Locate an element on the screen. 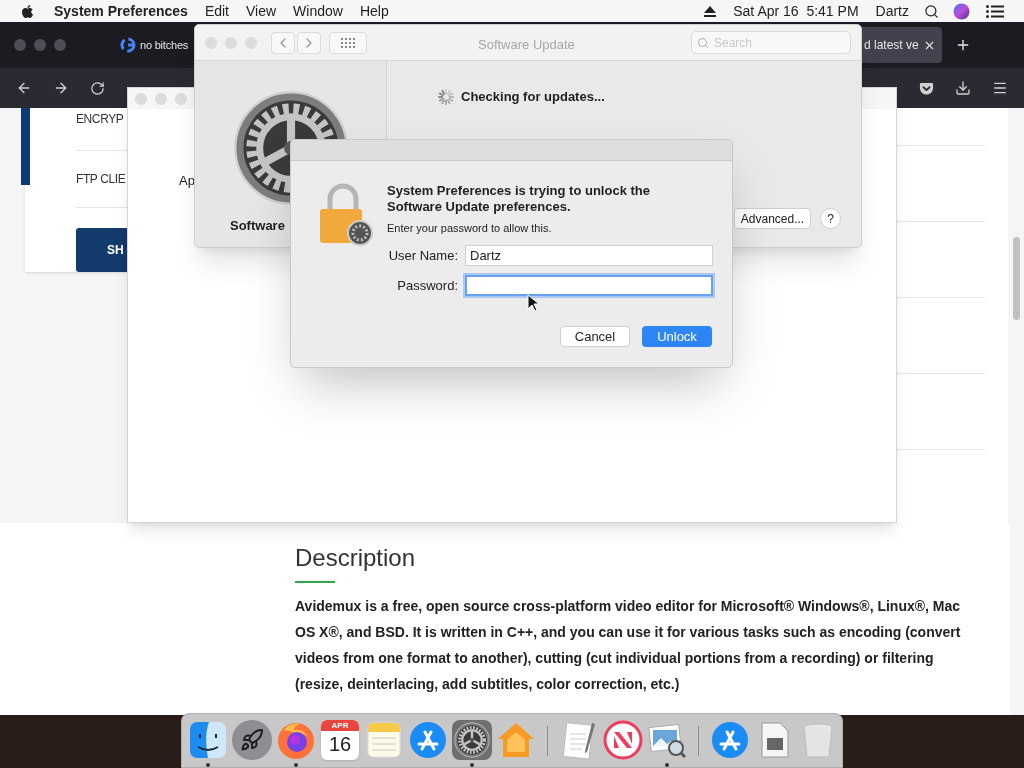  calendar-icon: APR 16 is located at coordinates (340, 740).